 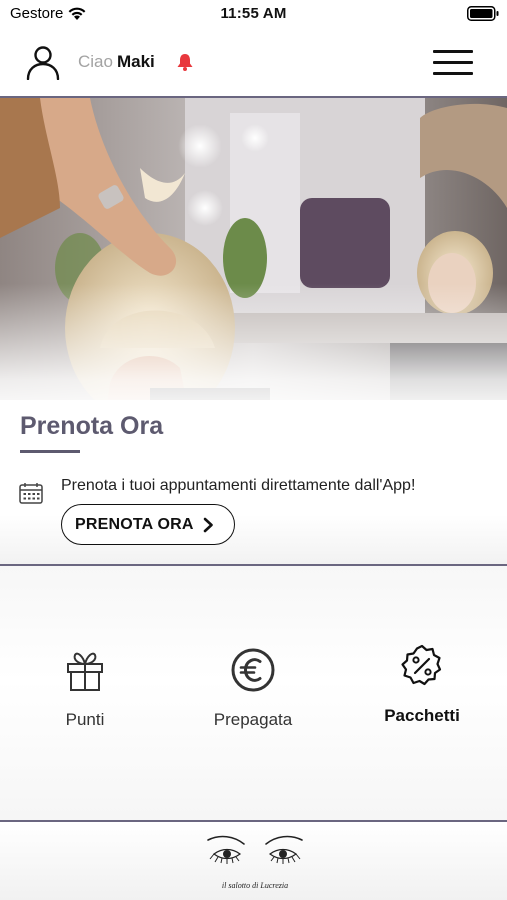 I want to click on gift-icon, so click(x=85, y=671).